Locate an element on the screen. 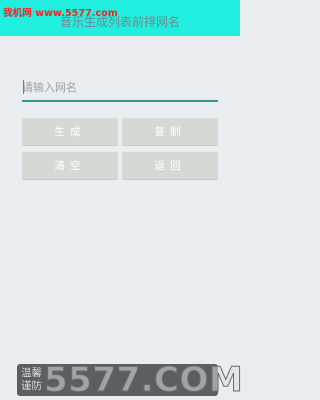 This screenshot has width=320, height=400. toast-line-2: 谨防 is located at coordinates (31, 386).